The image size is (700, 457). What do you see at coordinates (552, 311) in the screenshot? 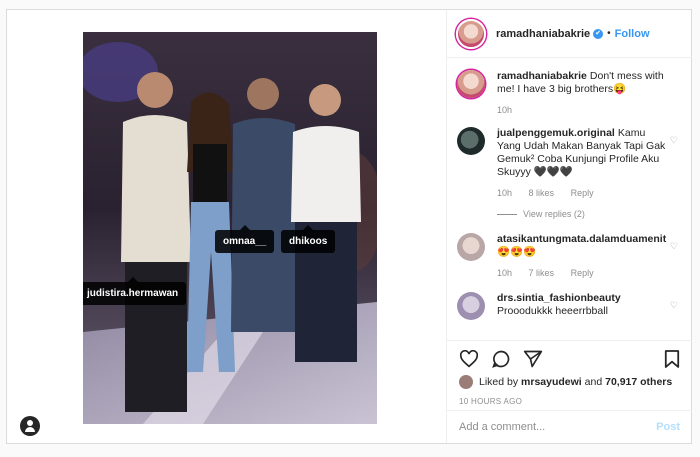
I see `comment-text: Prooodukkk heeerrbball` at bounding box center [552, 311].